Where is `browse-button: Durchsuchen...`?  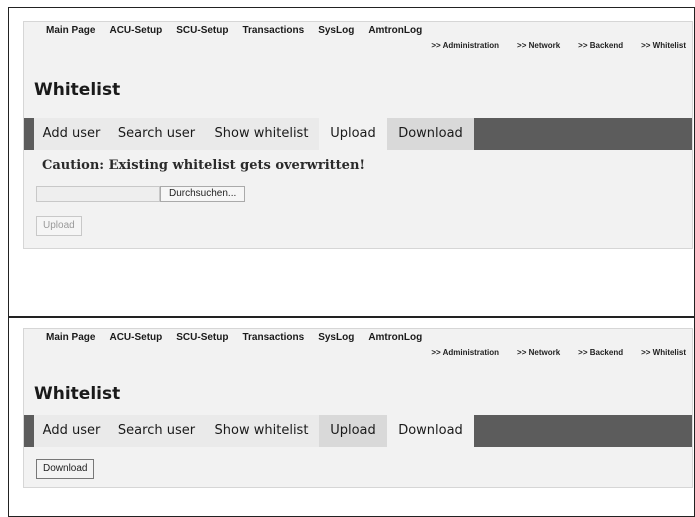 browse-button: Durchsuchen... is located at coordinates (203, 194).